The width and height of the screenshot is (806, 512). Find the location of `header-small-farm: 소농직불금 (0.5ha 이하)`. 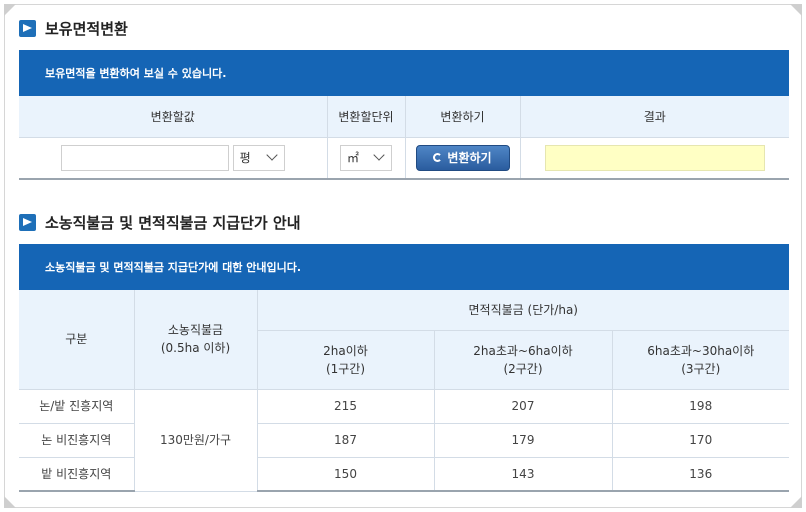

header-small-farm: 소농직불금 (0.5ha 이하) is located at coordinates (195, 340).